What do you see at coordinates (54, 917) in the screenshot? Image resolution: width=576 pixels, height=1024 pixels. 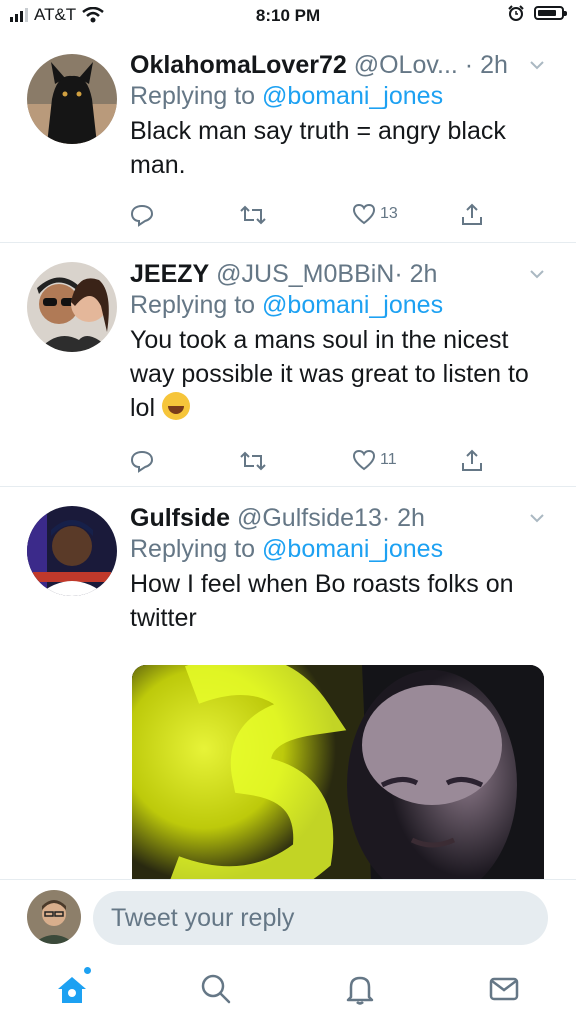 I see `my-avatar` at bounding box center [54, 917].